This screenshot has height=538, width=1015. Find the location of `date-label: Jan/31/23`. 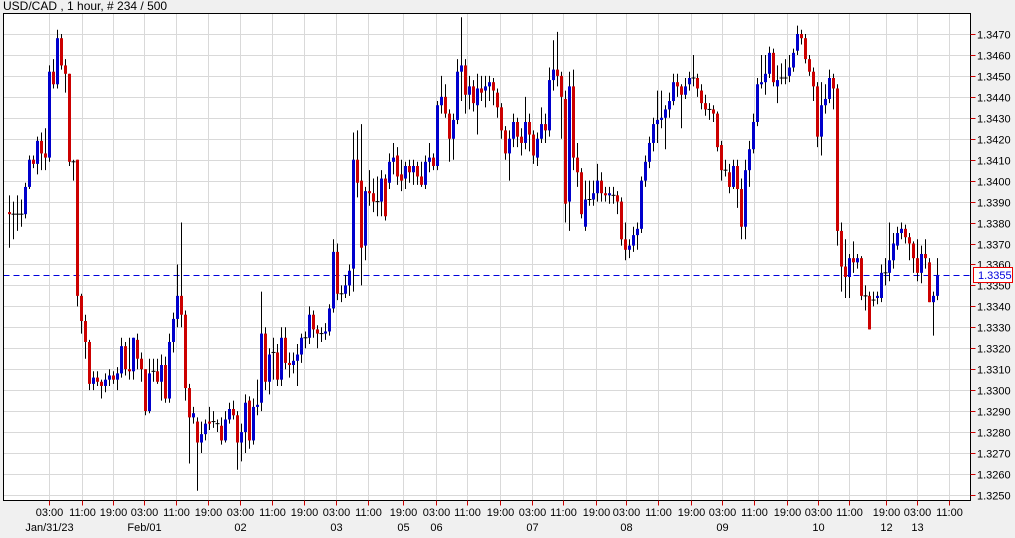

date-label: Jan/31/23 is located at coordinates (49, 528).